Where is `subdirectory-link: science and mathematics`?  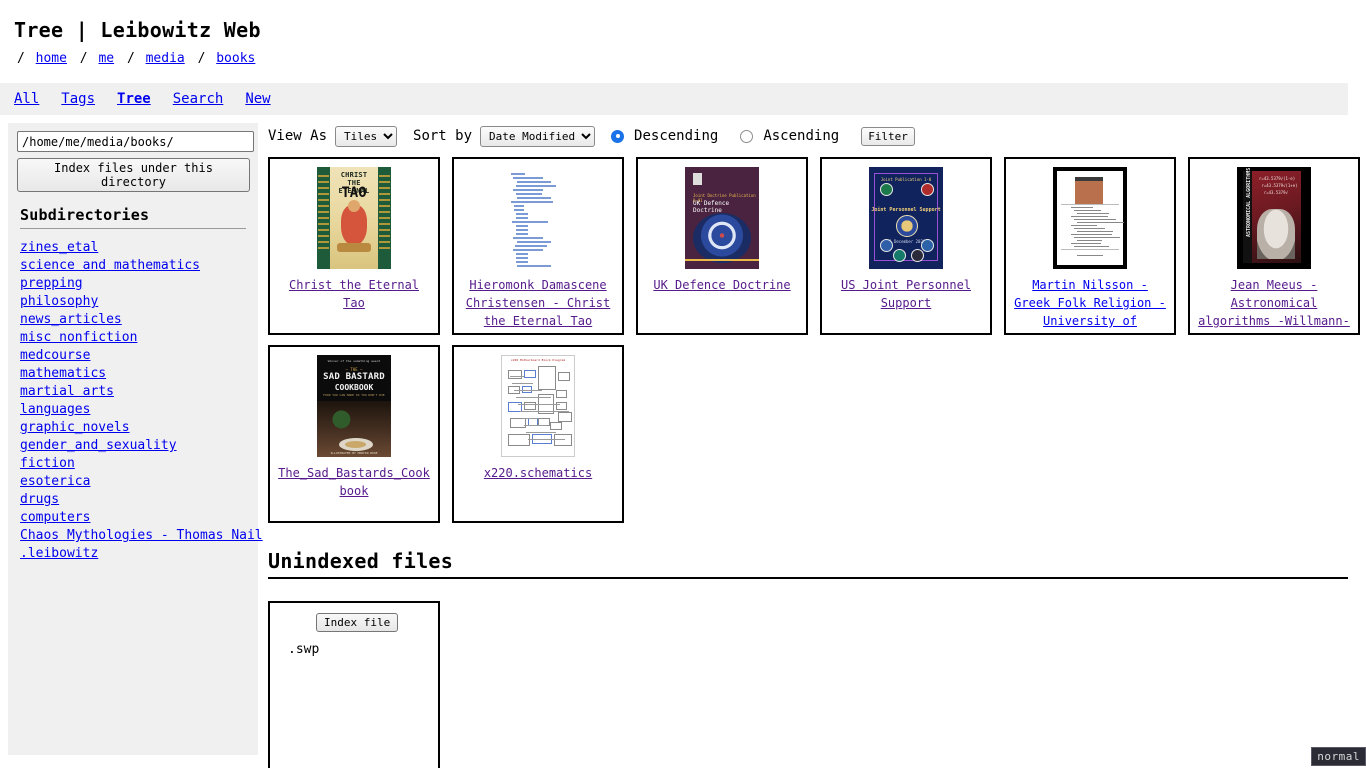 subdirectory-link: science and mathematics is located at coordinates (135, 266).